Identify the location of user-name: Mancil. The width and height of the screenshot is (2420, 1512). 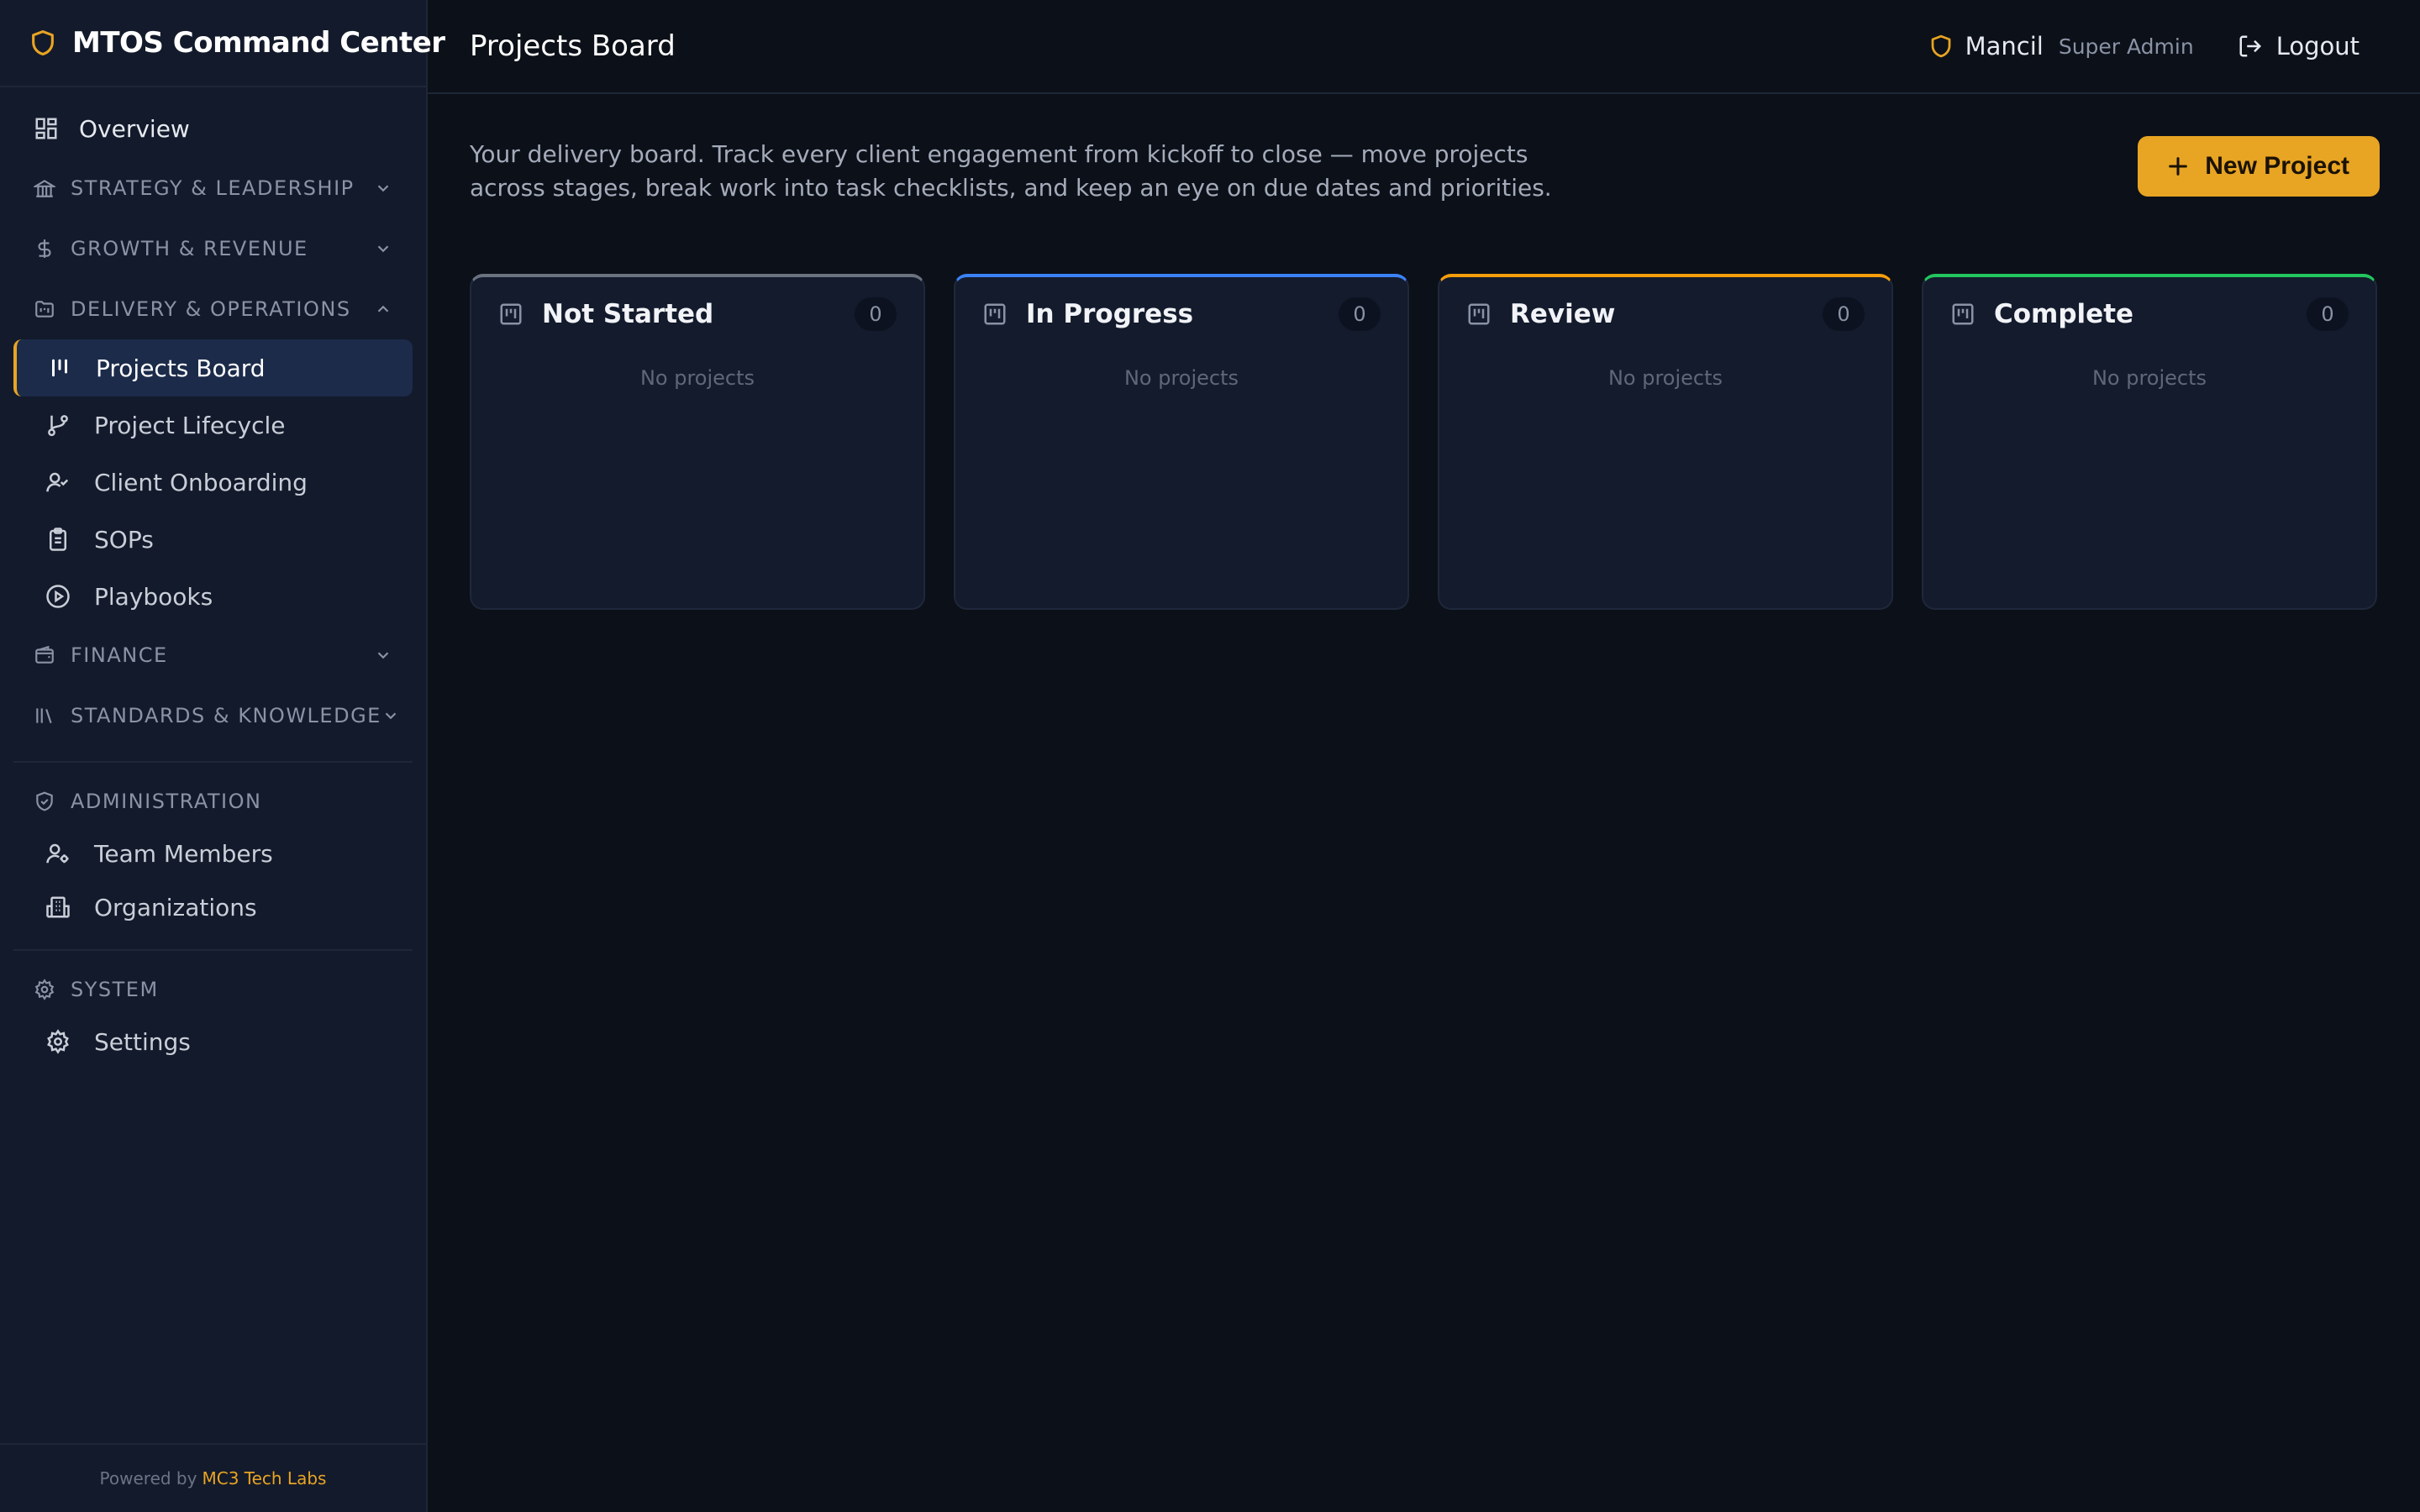
(2004, 46).